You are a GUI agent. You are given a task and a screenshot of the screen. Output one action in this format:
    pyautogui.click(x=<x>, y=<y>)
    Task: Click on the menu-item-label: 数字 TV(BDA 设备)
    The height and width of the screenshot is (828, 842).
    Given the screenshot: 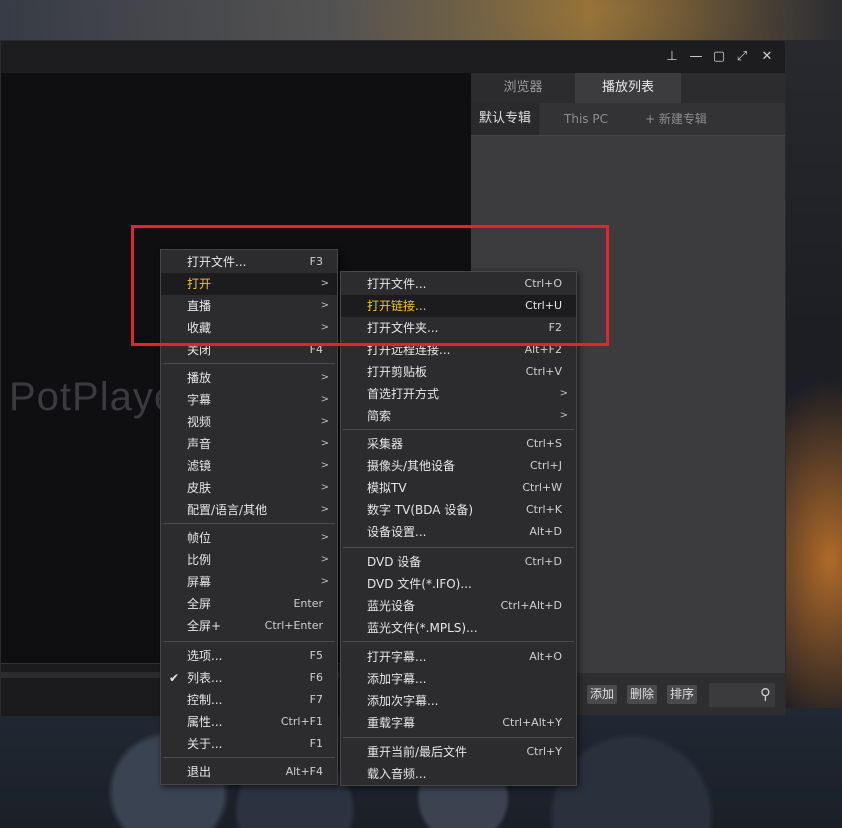 What is the action you would take?
    pyautogui.click(x=420, y=510)
    